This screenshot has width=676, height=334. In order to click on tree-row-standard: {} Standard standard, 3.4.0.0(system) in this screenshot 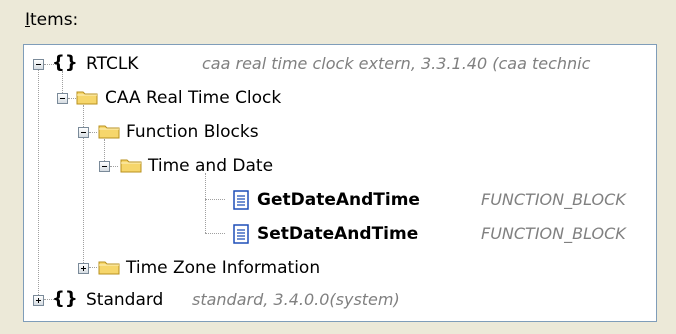, I will do `click(340, 300)`.